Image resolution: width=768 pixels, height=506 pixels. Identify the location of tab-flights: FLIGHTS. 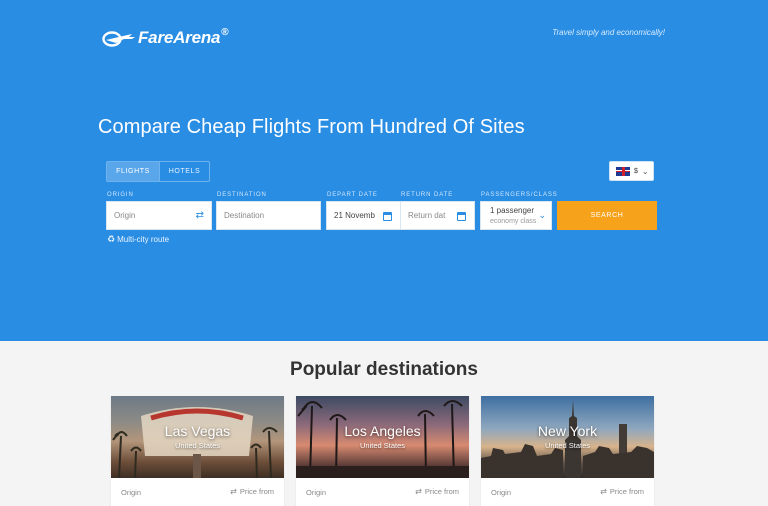
(133, 171).